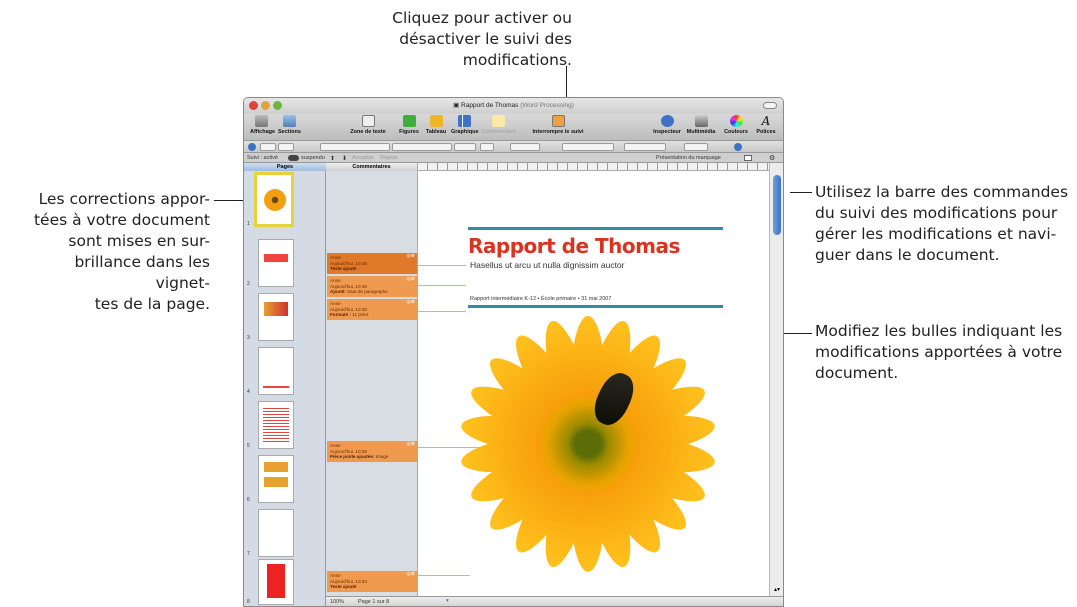  What do you see at coordinates (344, 158) in the screenshot?
I see `next-change-icon: ⬇` at bounding box center [344, 158].